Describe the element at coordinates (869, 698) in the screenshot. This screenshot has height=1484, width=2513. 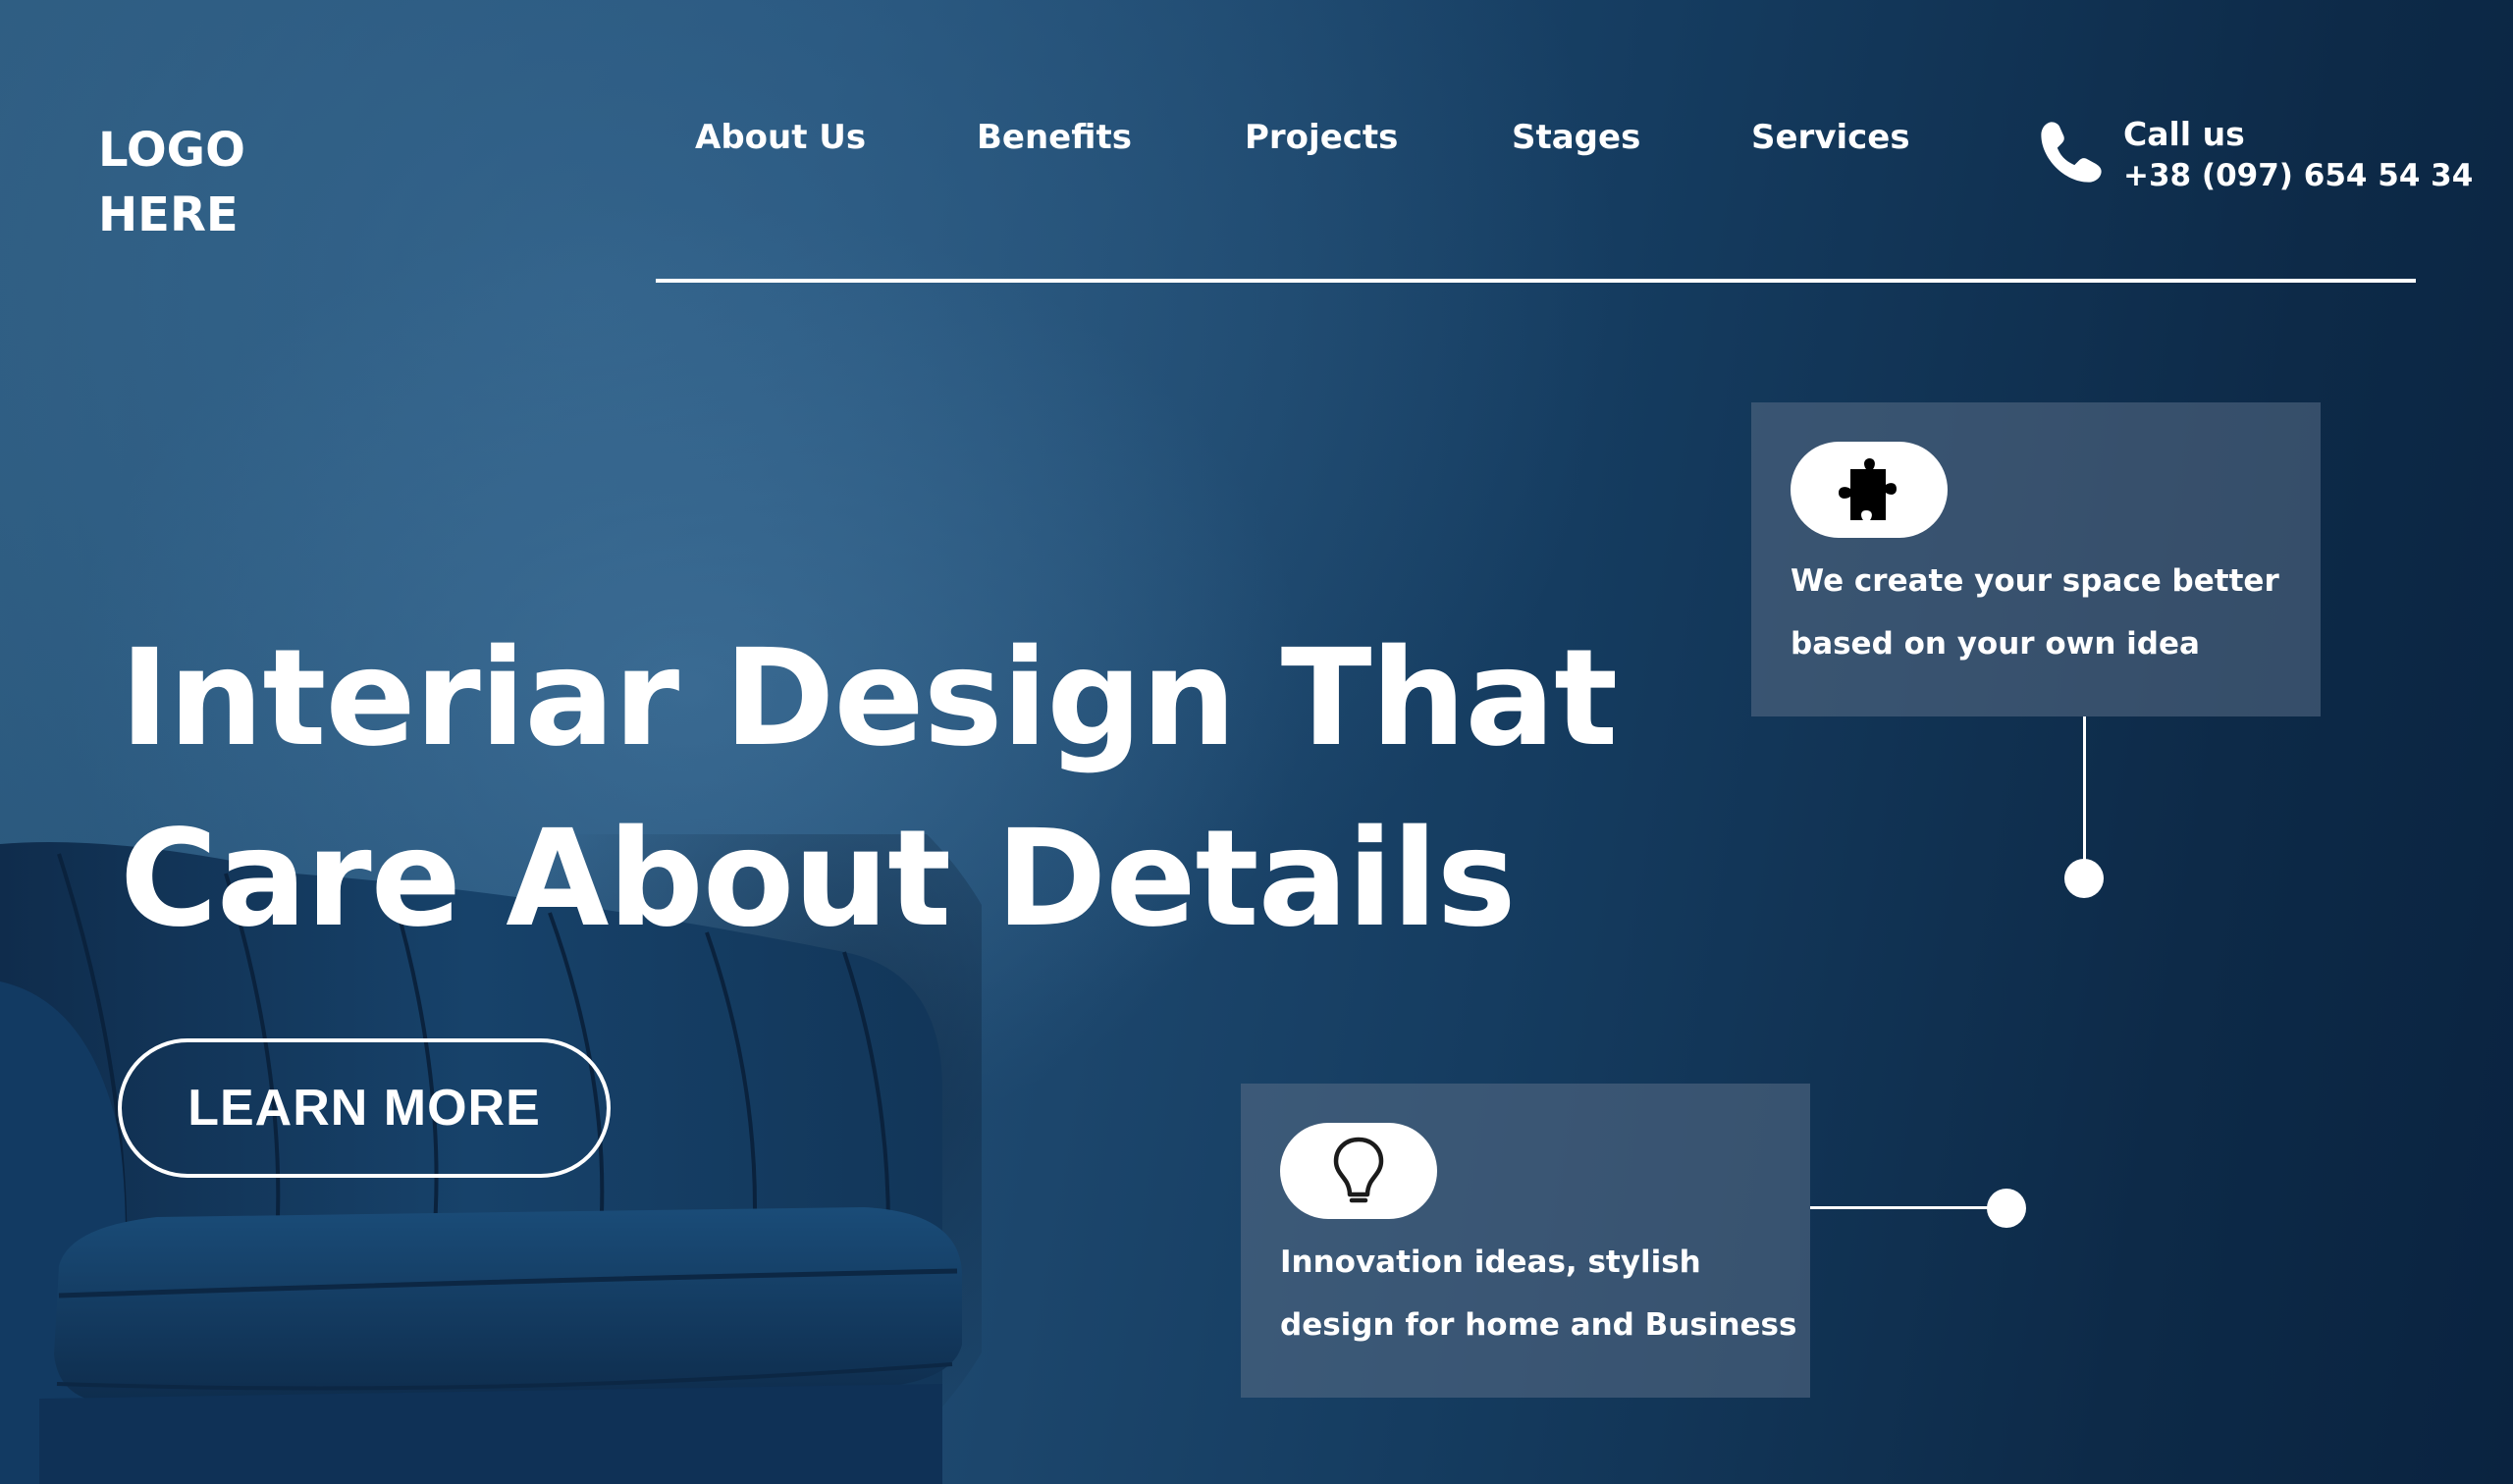
I see `hero-title-line-1: Interiar Design That` at that location.